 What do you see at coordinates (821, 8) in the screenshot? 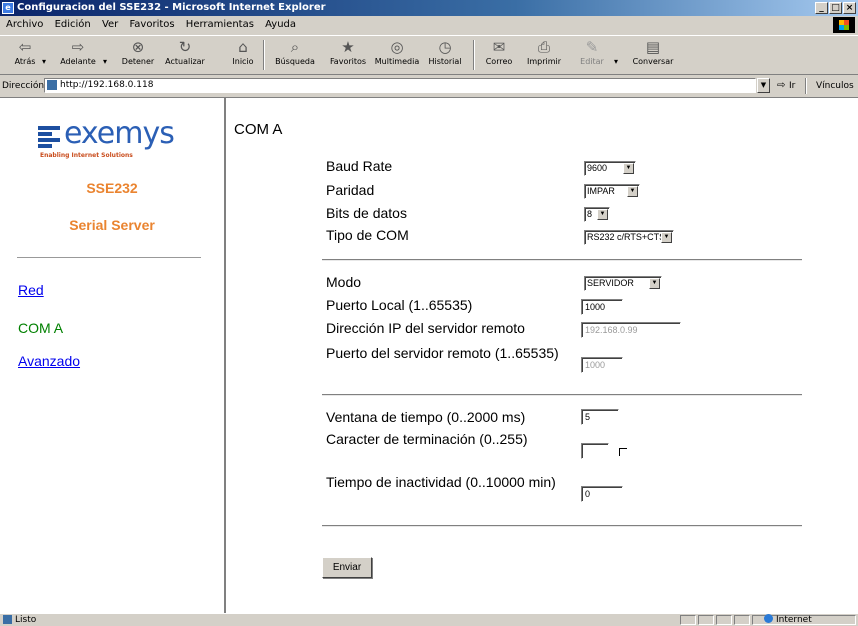
I see `minimize-button: _` at bounding box center [821, 8].